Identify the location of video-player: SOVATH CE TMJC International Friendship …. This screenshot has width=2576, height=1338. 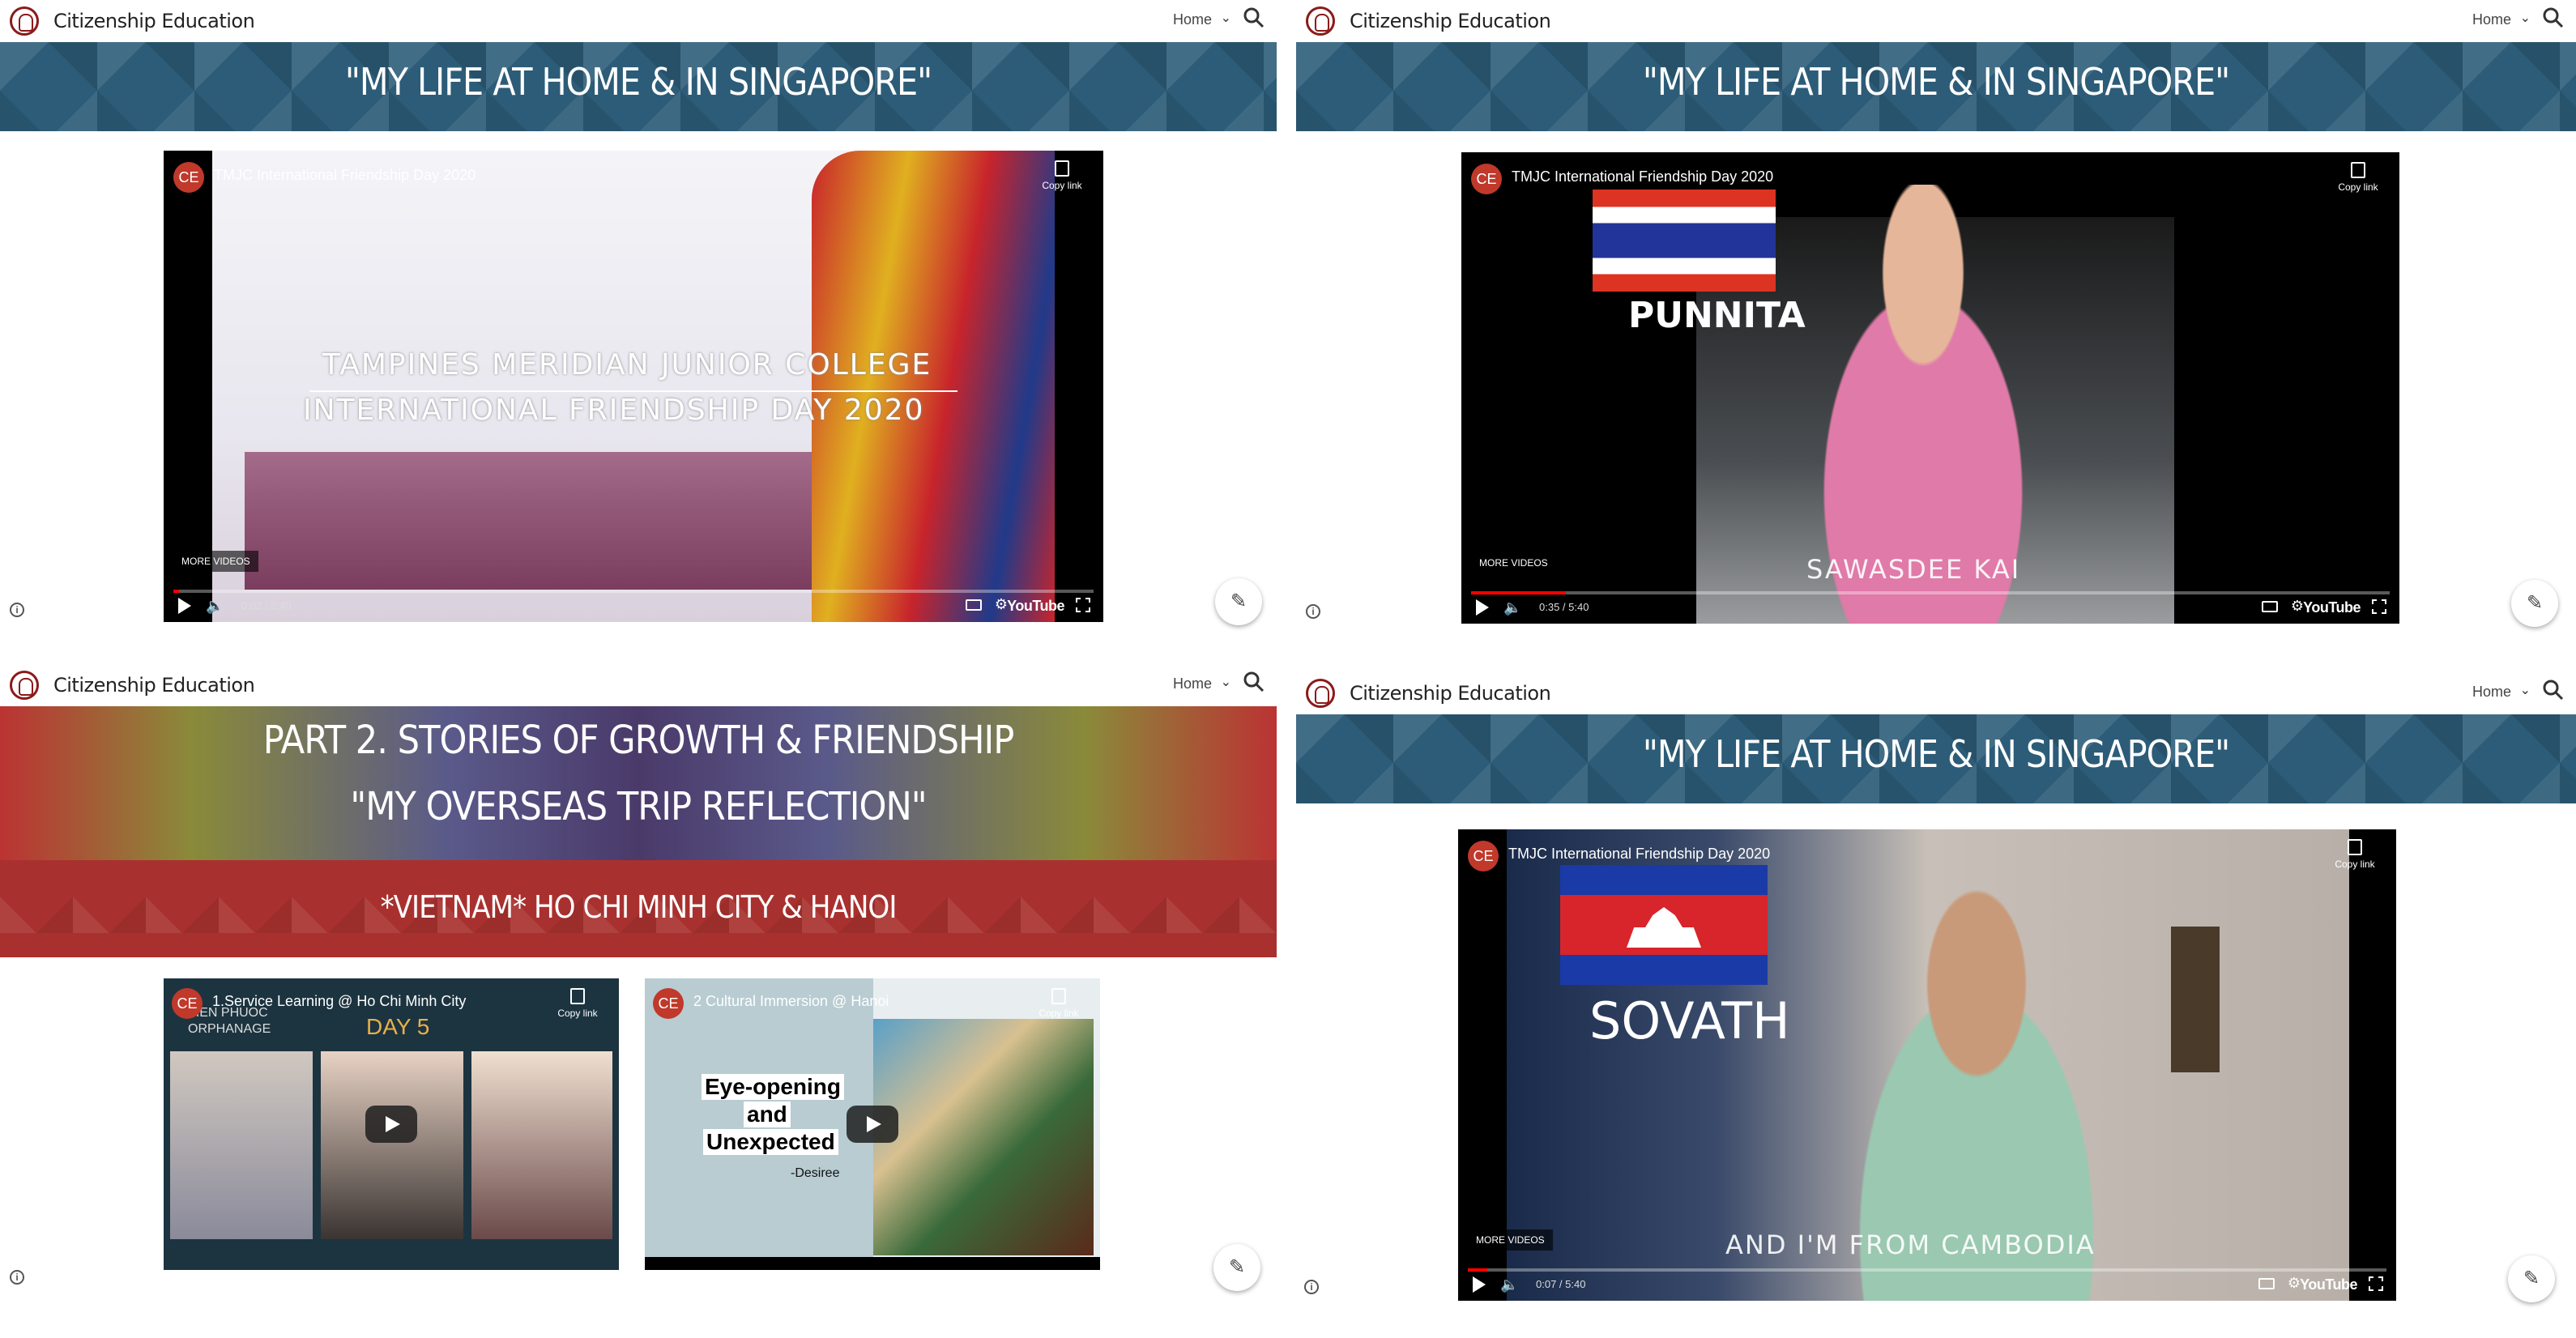
(1927, 1065).